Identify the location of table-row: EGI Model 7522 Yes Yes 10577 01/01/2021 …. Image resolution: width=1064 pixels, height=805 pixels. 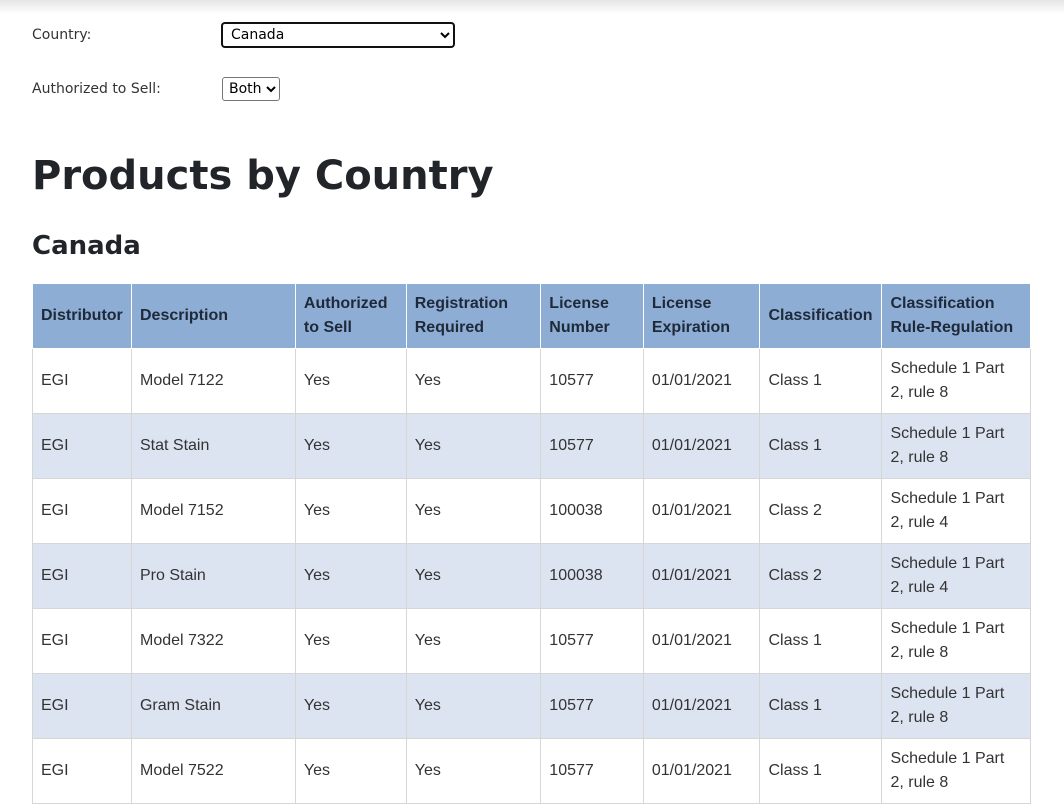
(531, 771).